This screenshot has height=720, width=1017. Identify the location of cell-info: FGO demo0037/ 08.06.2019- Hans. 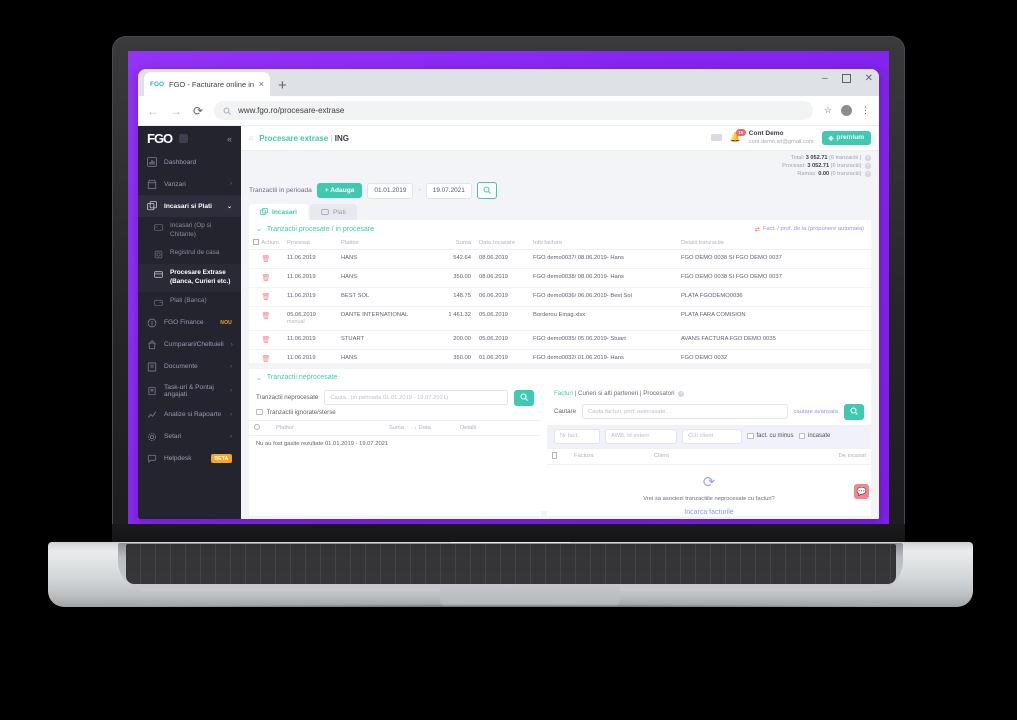
(603, 259).